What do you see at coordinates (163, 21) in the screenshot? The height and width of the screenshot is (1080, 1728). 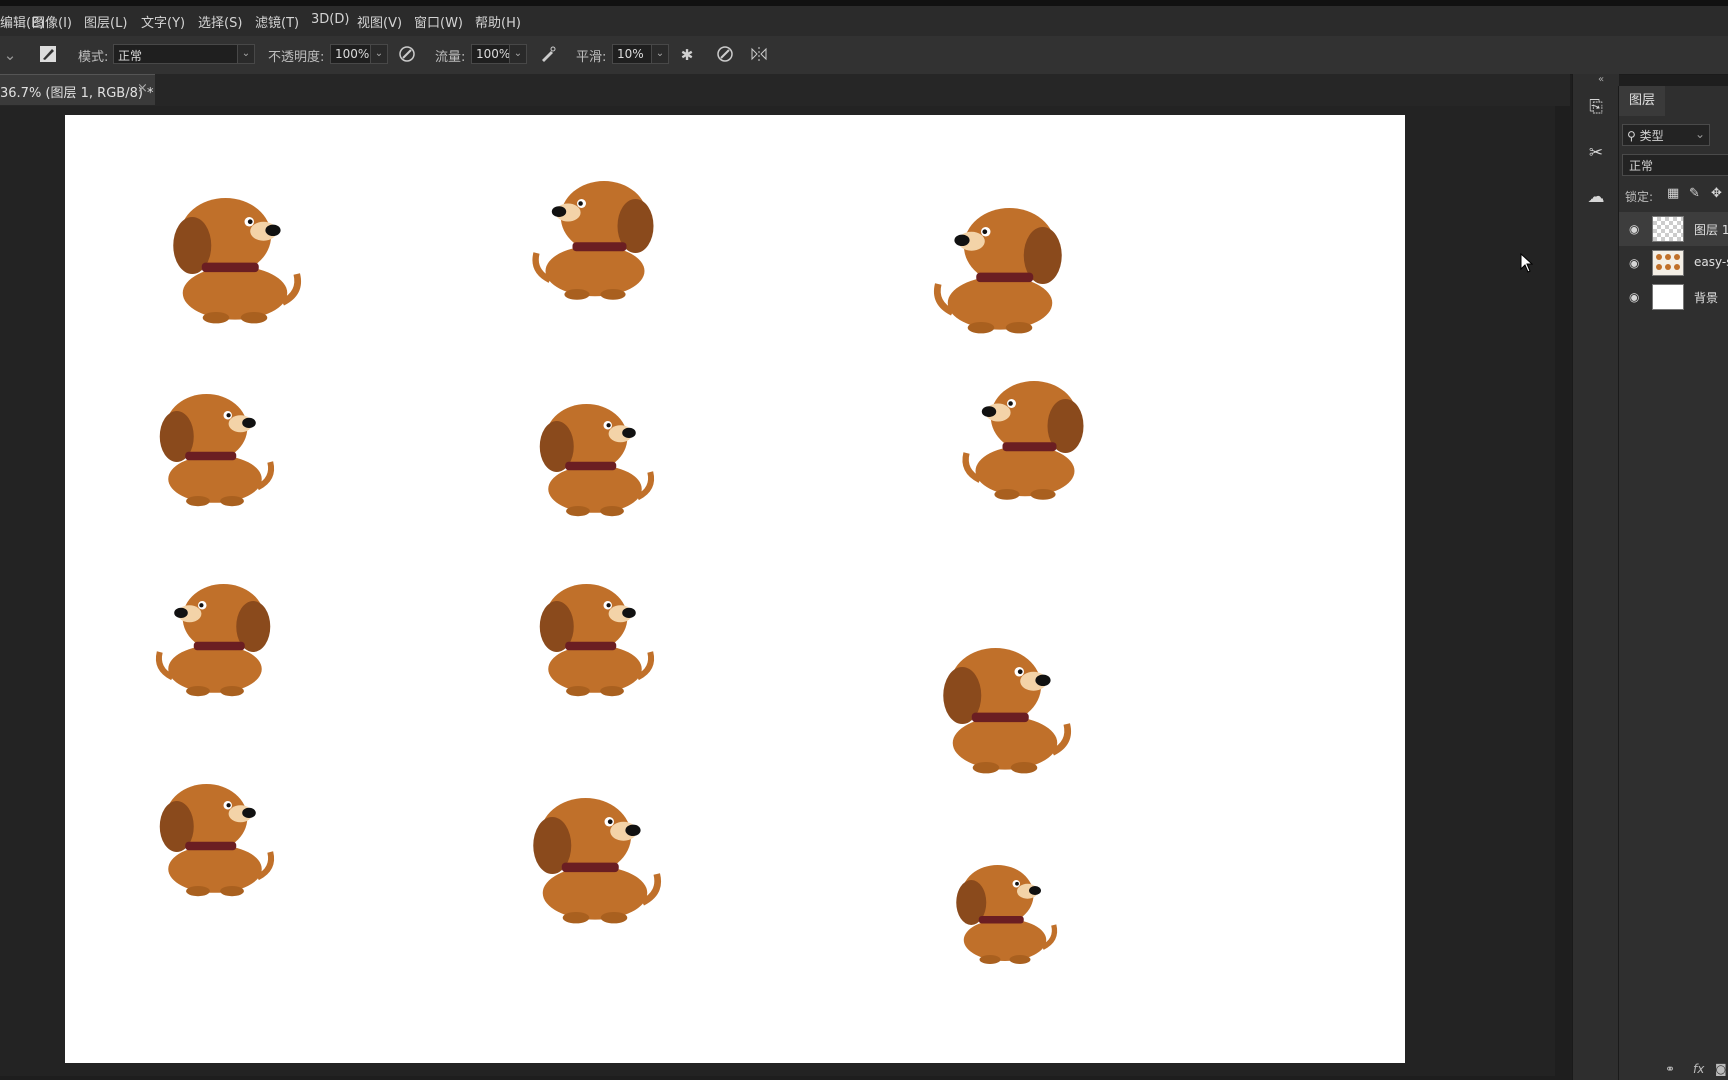 I see `menu-type: 文字(Y)` at bounding box center [163, 21].